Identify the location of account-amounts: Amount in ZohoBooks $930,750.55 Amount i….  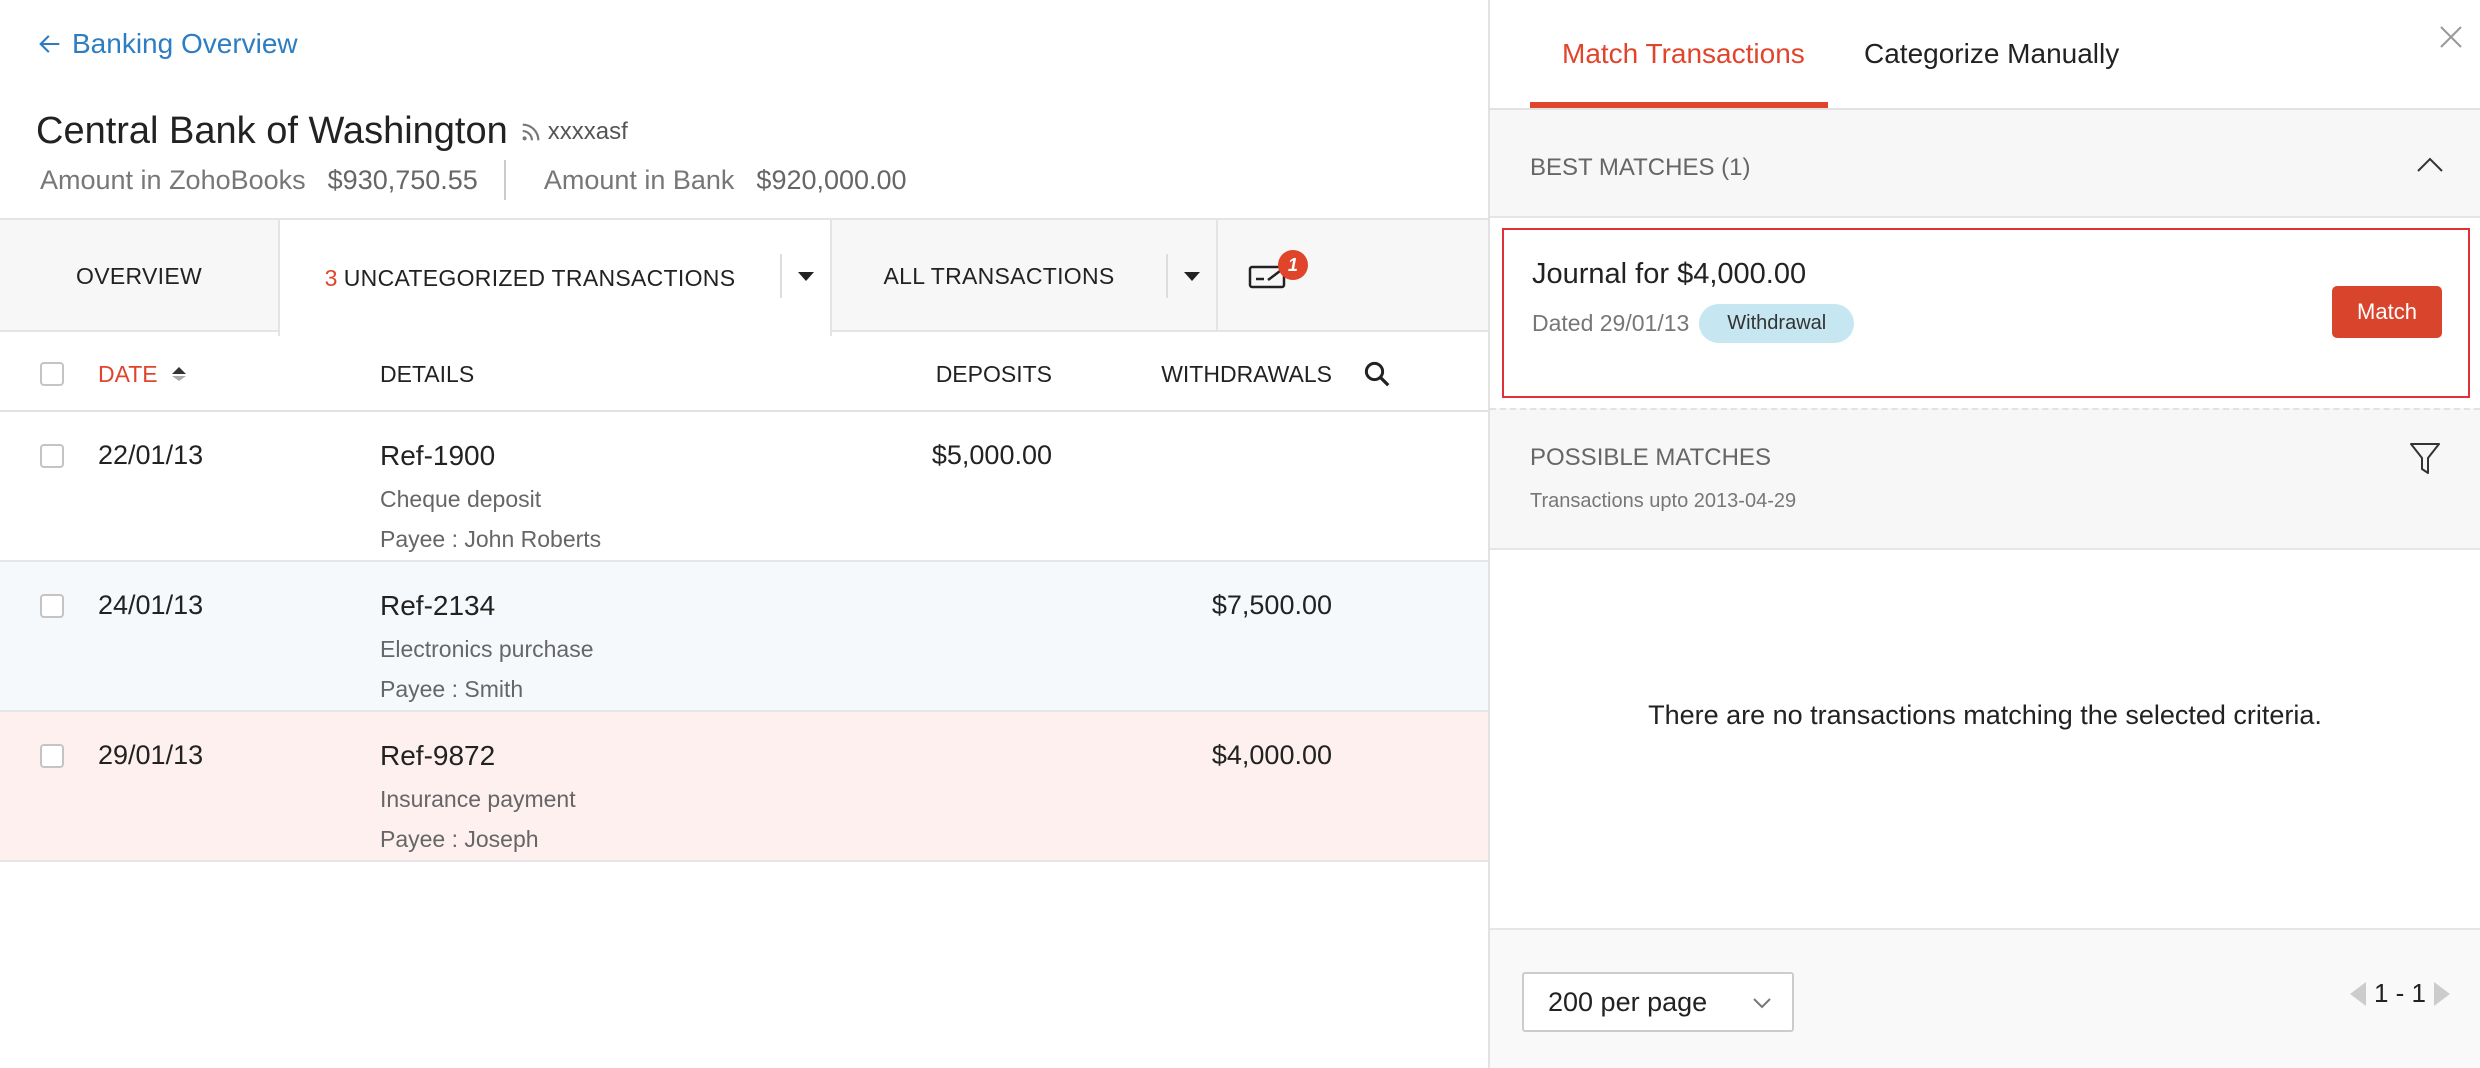
(473, 180).